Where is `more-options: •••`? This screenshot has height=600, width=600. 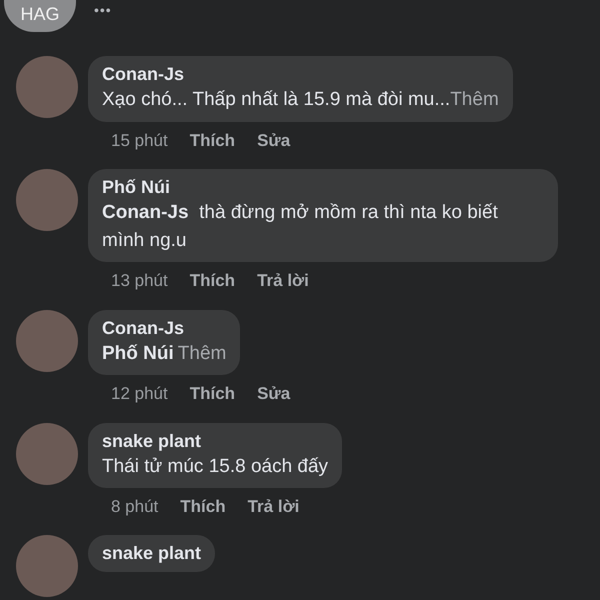
more-options: ••• is located at coordinates (103, 10).